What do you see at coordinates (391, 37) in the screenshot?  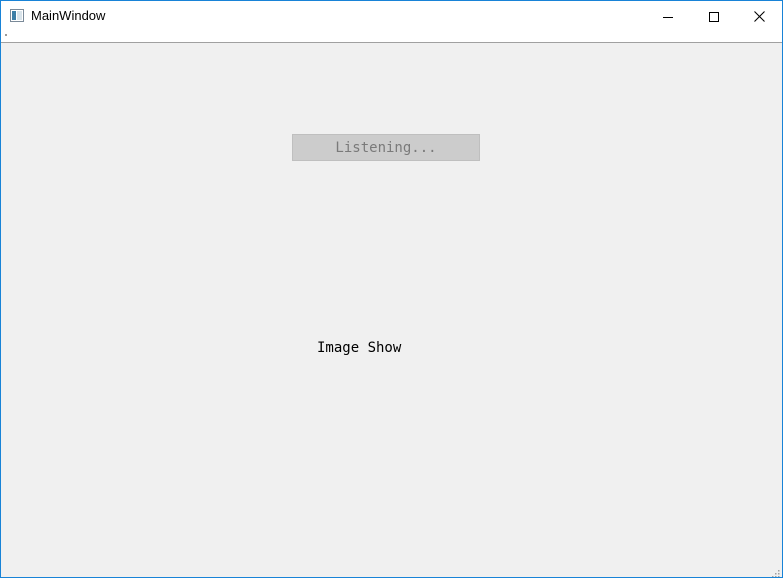 I see `menu-bar` at bounding box center [391, 37].